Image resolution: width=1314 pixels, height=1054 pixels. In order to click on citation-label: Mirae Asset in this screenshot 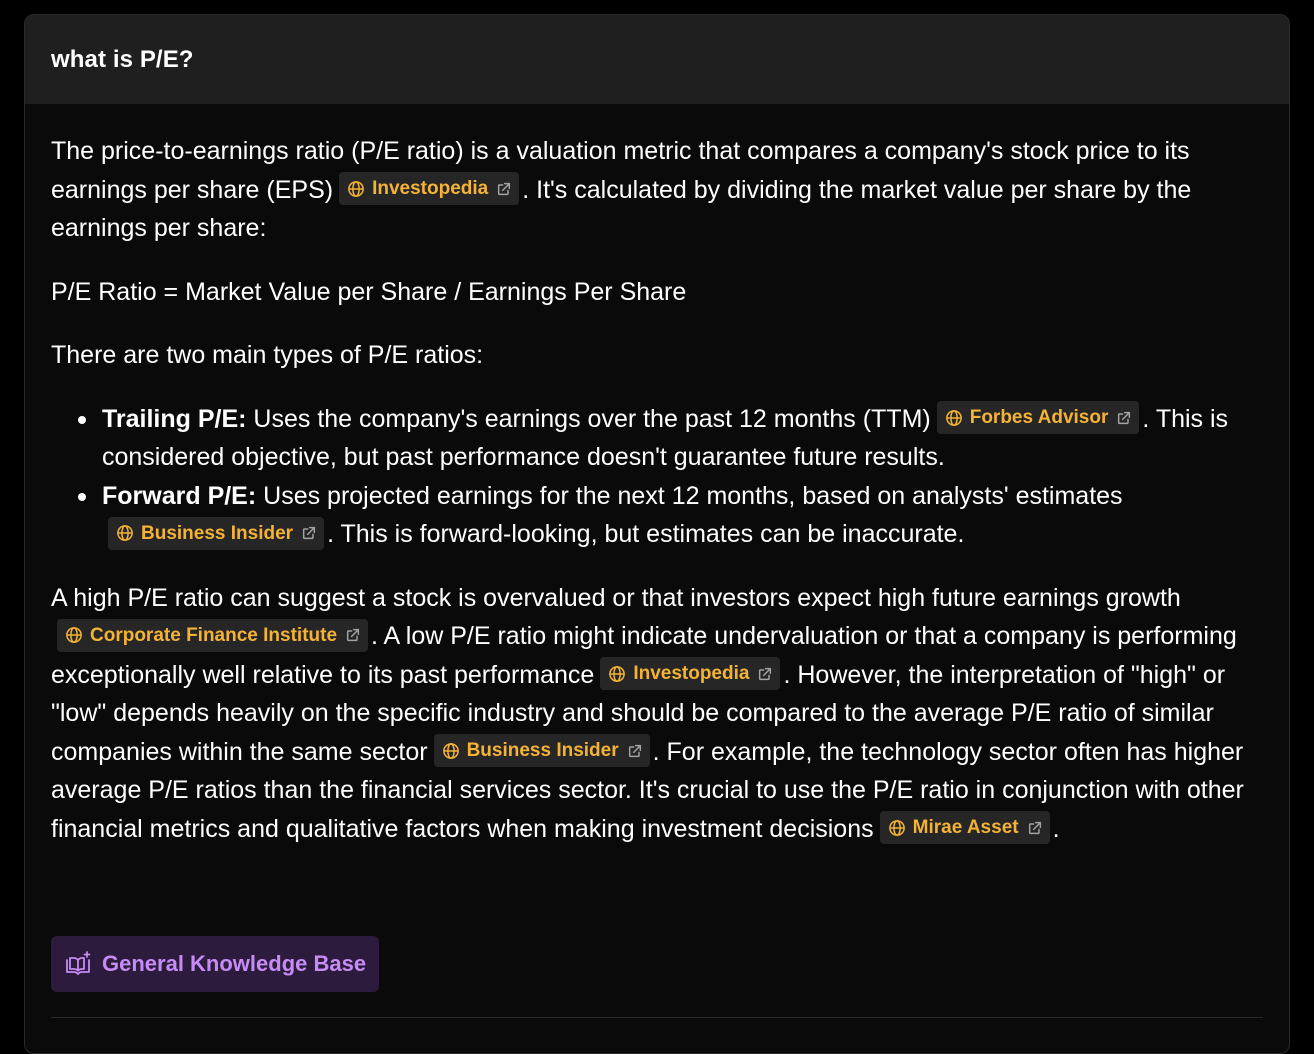, I will do `click(965, 828)`.